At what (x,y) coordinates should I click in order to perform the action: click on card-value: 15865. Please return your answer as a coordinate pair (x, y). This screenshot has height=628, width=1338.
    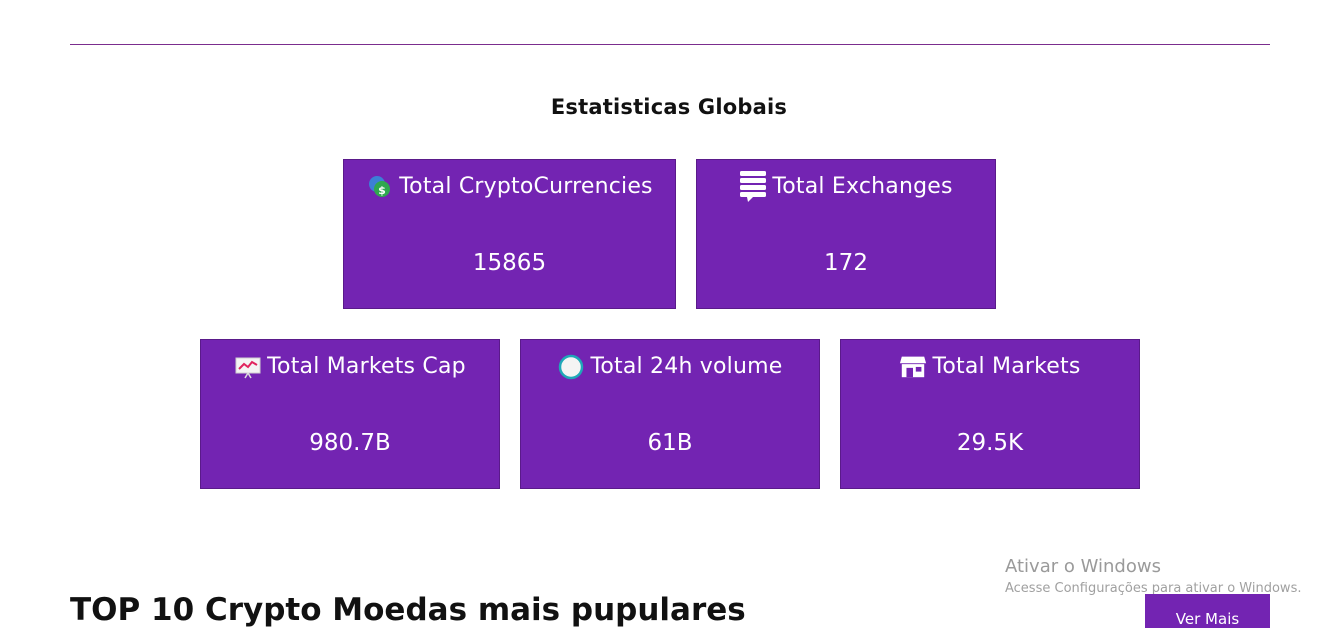
    Looking at the image, I should click on (509, 263).